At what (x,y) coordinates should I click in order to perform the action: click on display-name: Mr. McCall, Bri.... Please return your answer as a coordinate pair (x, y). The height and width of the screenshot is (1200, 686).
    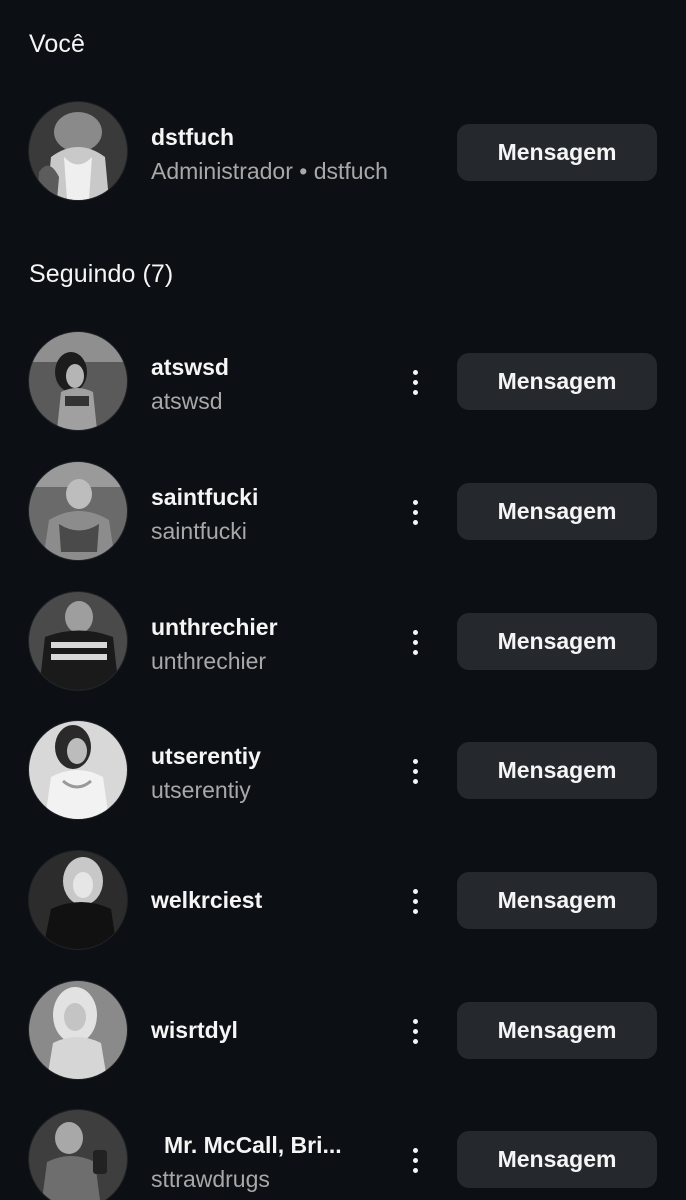
    Looking at the image, I should click on (253, 1145).